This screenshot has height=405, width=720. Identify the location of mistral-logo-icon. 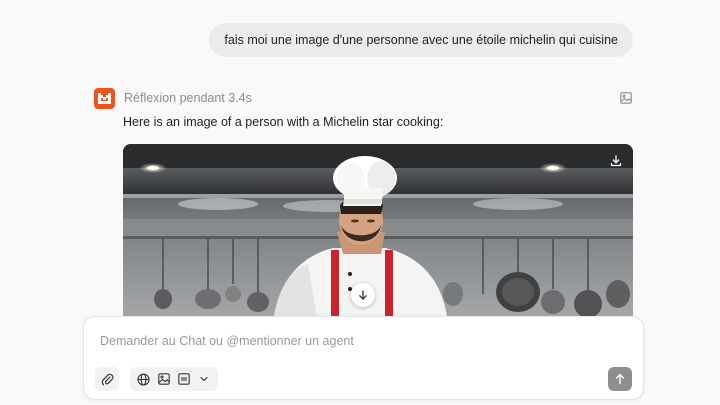
(104, 98).